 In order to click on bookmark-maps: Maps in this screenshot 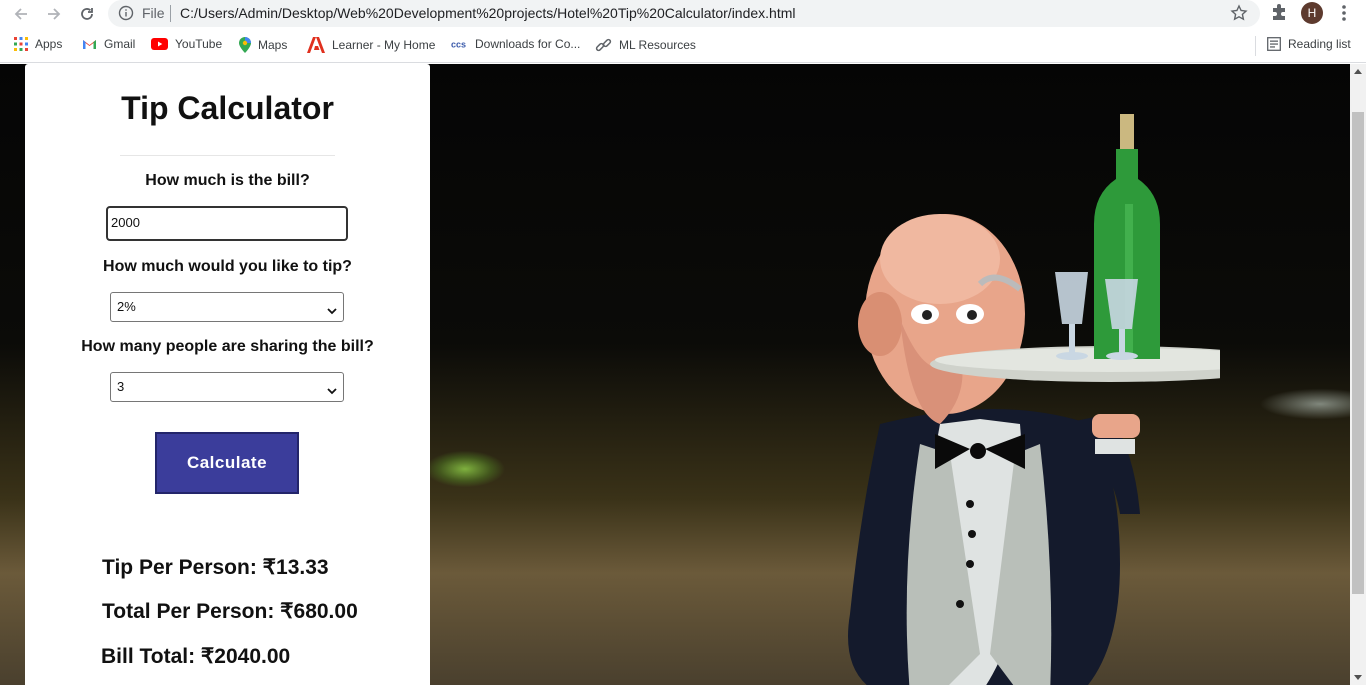, I will do `click(263, 45)`.